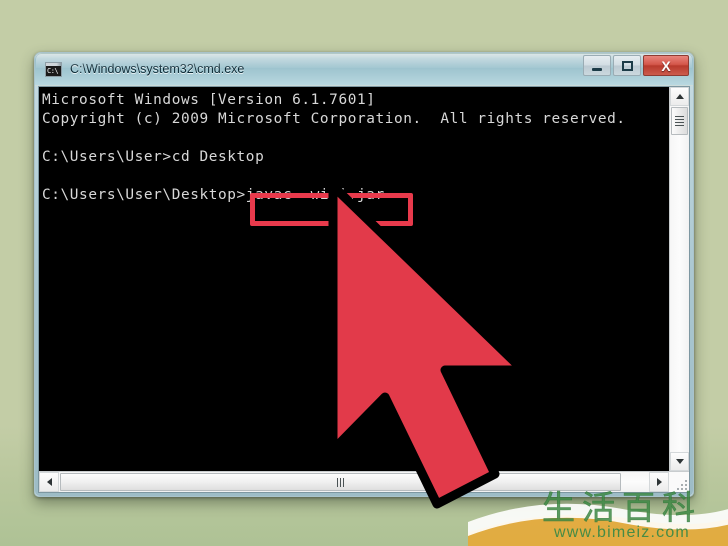  I want to click on vertical-scroll-thumb, so click(679, 121).